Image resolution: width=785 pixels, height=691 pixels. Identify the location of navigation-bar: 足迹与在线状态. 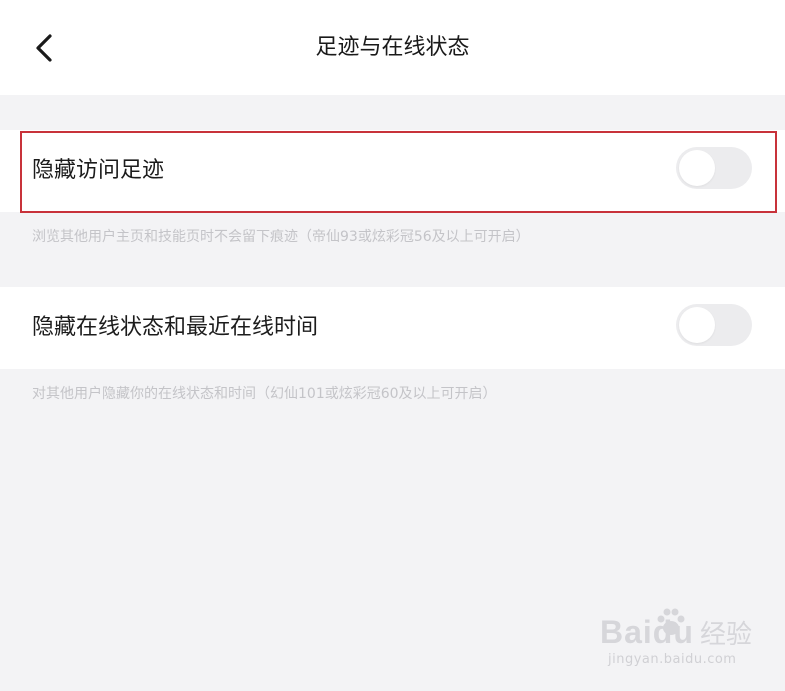
(392, 47).